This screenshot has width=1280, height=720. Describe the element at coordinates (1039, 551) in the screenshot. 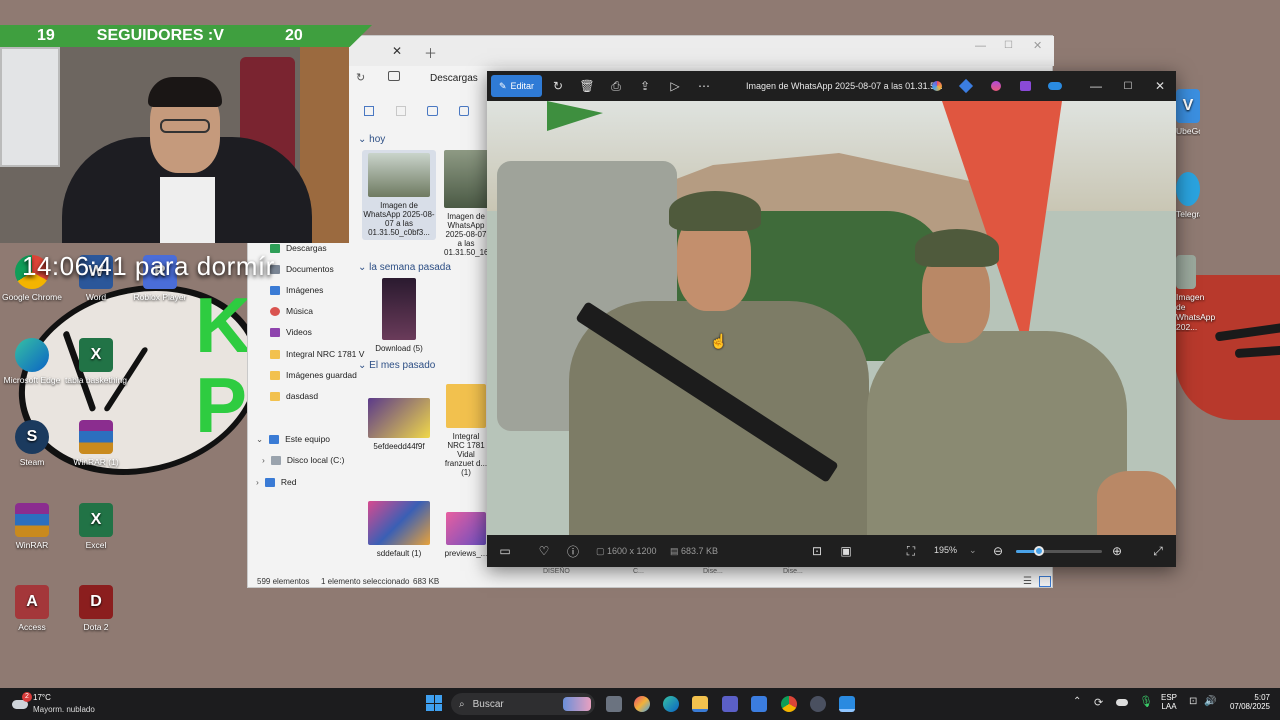

I see `zoom-slider-thumb` at that location.